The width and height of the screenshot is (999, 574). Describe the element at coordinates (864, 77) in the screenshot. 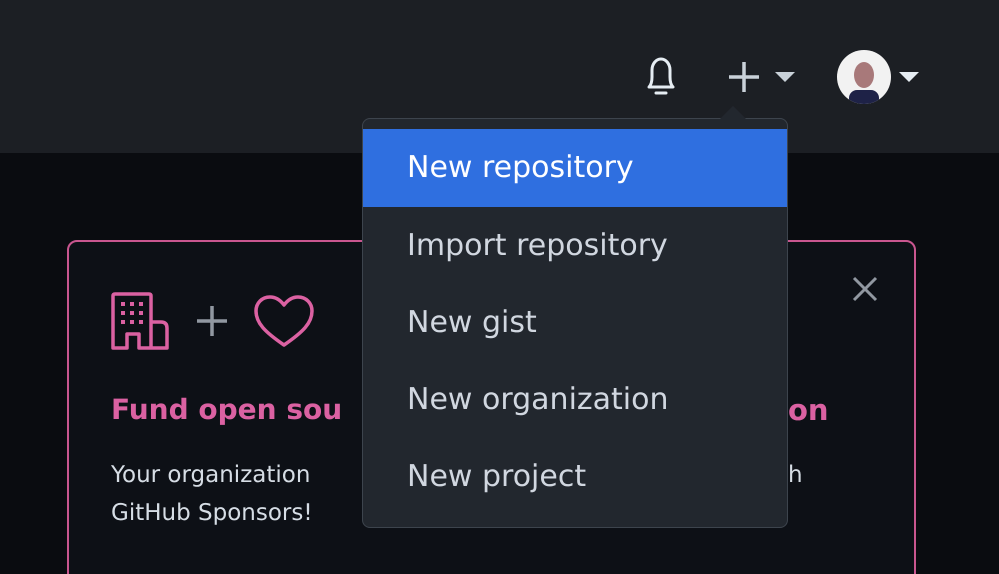

I see `avatar-icon` at that location.